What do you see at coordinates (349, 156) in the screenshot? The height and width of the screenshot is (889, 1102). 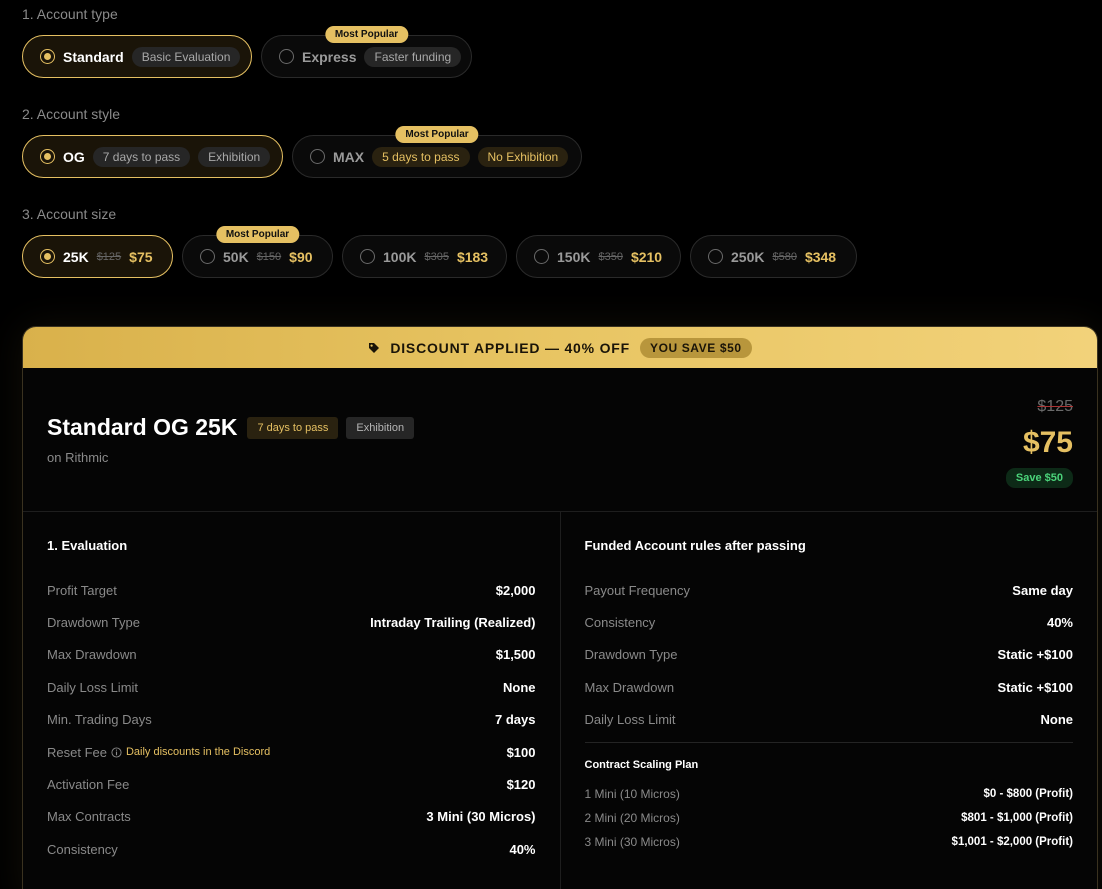 I see `option-name: MAX` at bounding box center [349, 156].